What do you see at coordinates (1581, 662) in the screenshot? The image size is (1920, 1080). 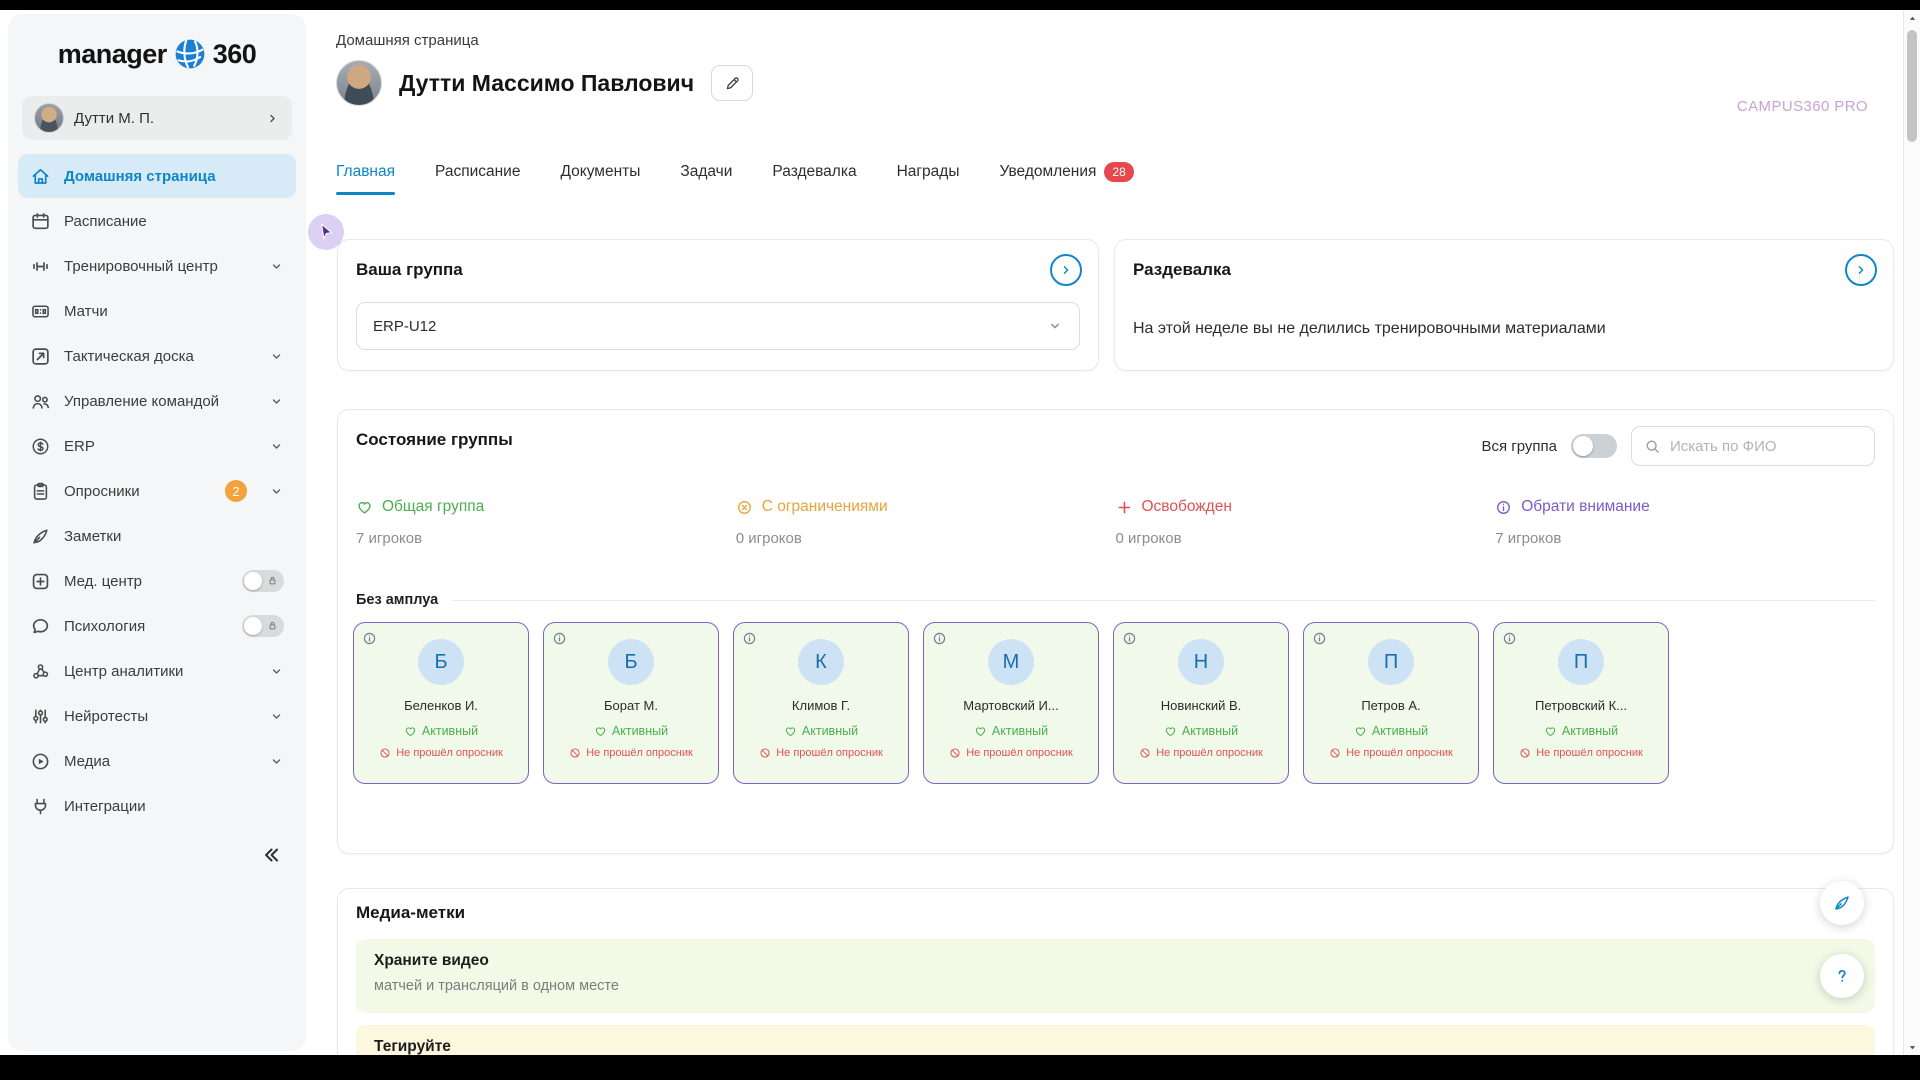 I see `player-avatar: П` at bounding box center [1581, 662].